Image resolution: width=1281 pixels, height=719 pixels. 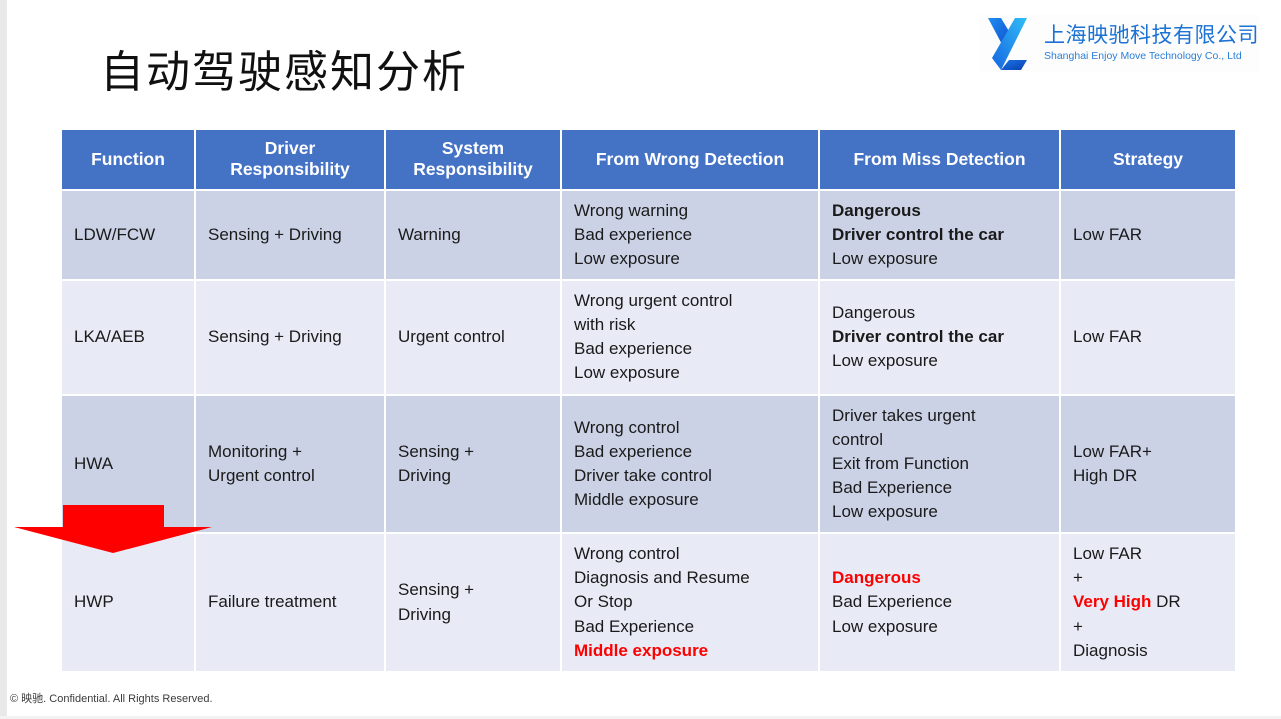 What do you see at coordinates (631, 210) in the screenshot?
I see `cell-text: Wrong warning` at bounding box center [631, 210].